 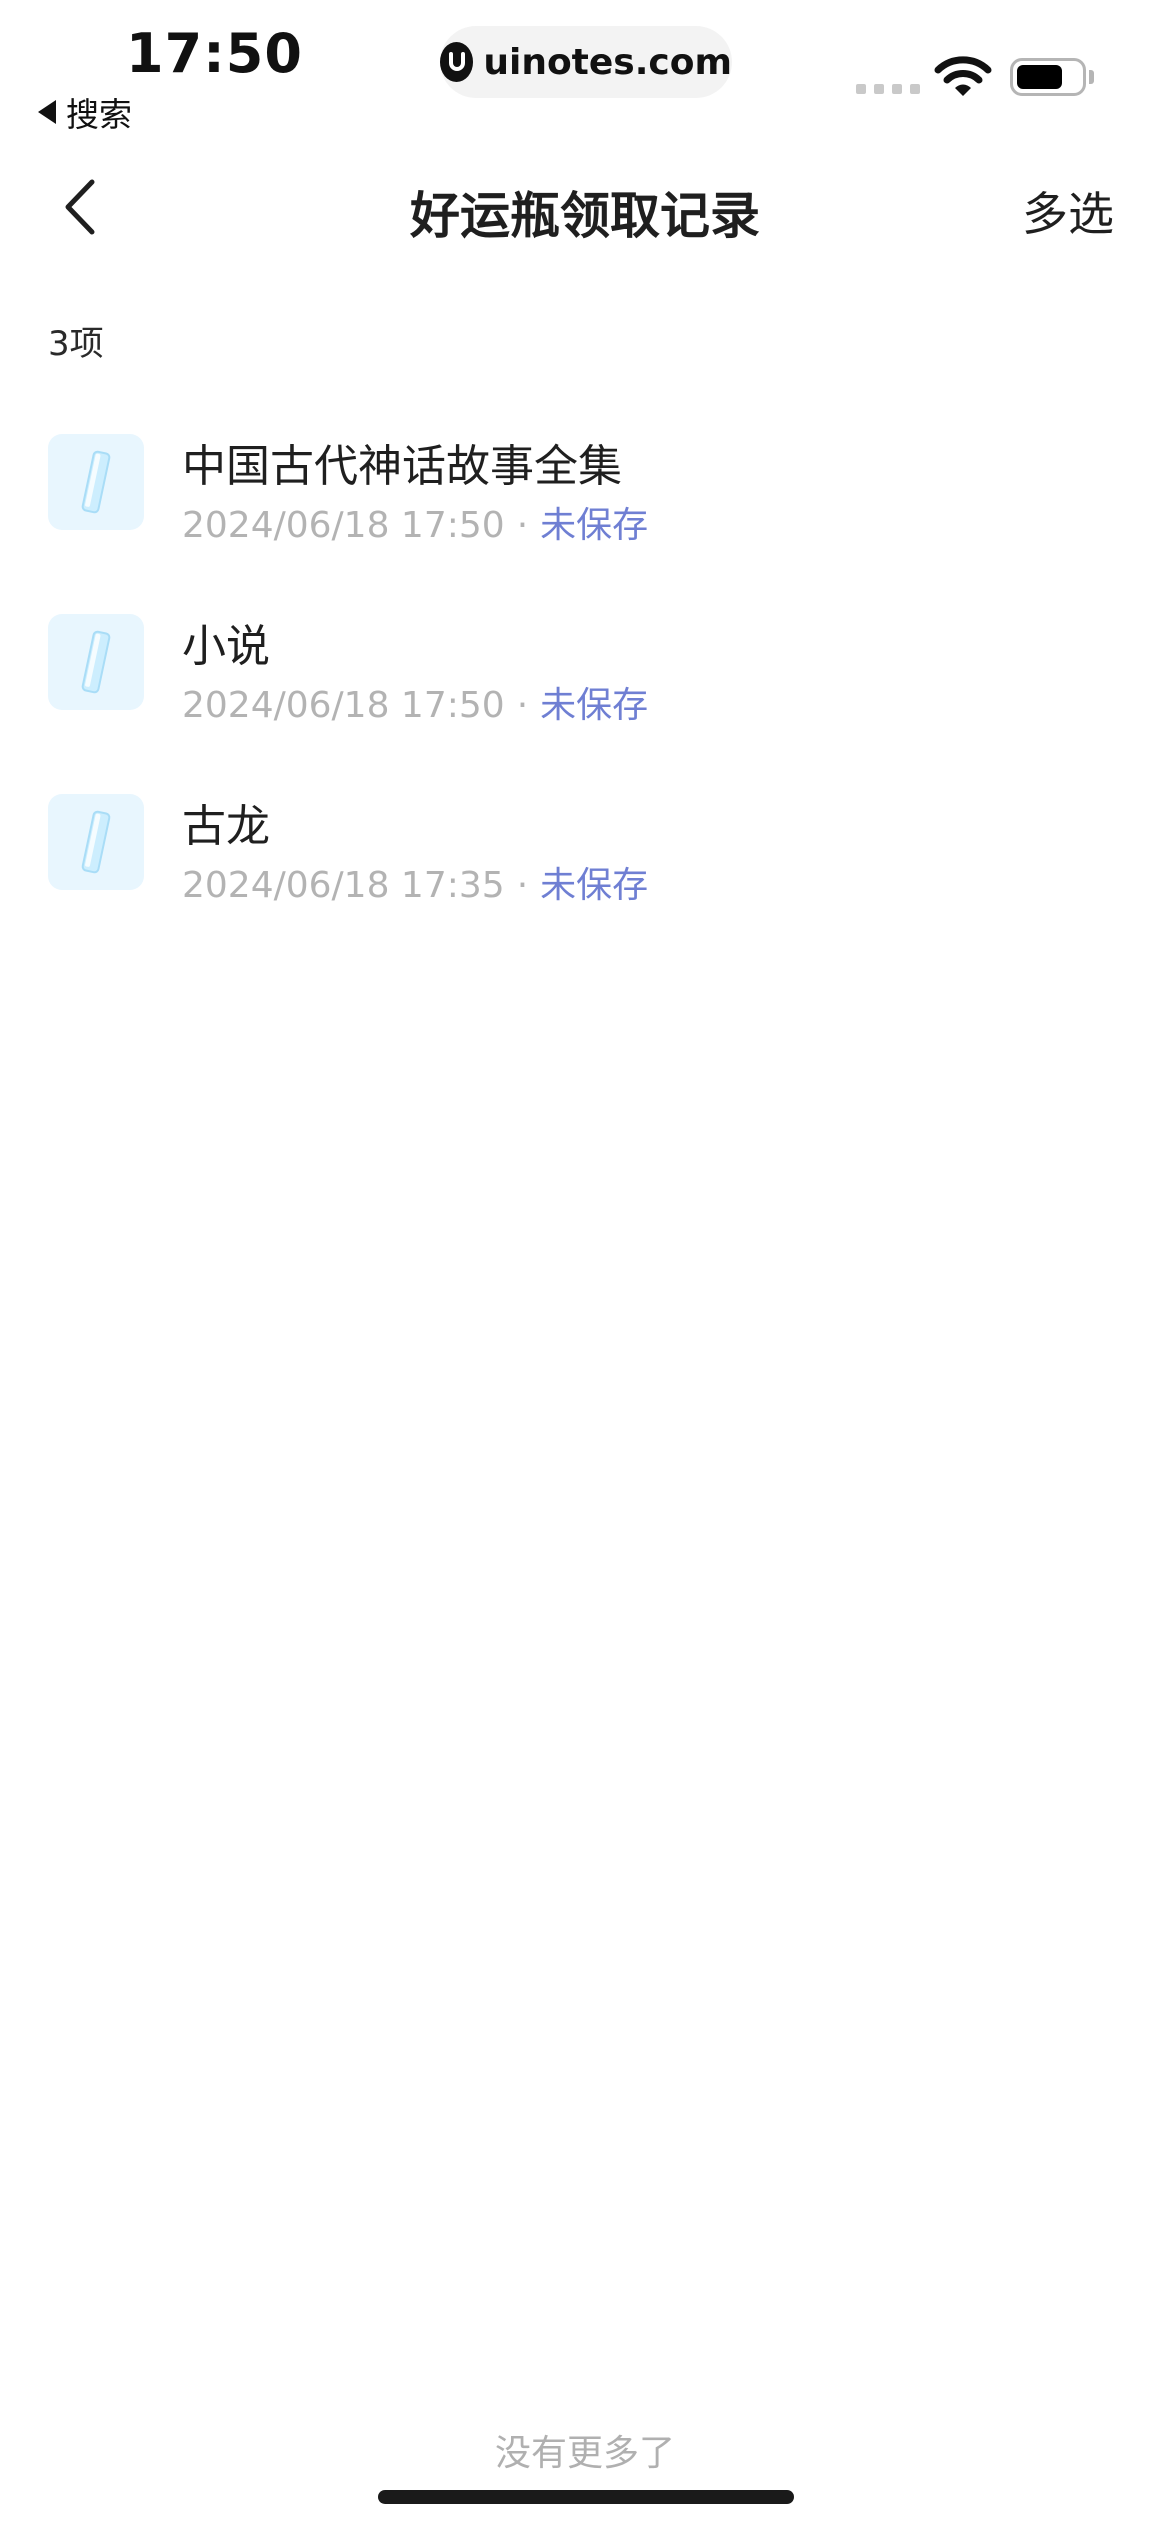 I want to click on site-logo-icon, so click(x=457, y=62).